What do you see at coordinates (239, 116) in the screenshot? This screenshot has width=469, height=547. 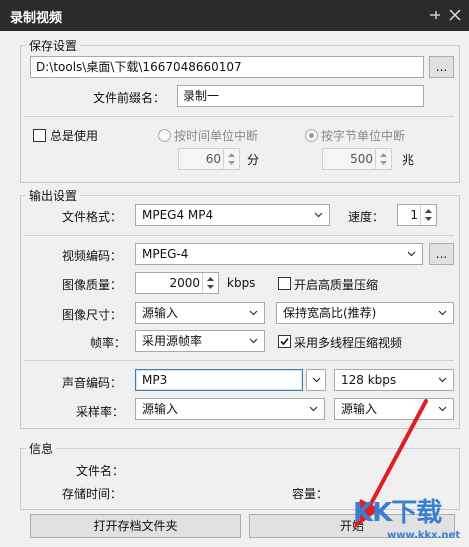 I see `save-separator` at bounding box center [239, 116].